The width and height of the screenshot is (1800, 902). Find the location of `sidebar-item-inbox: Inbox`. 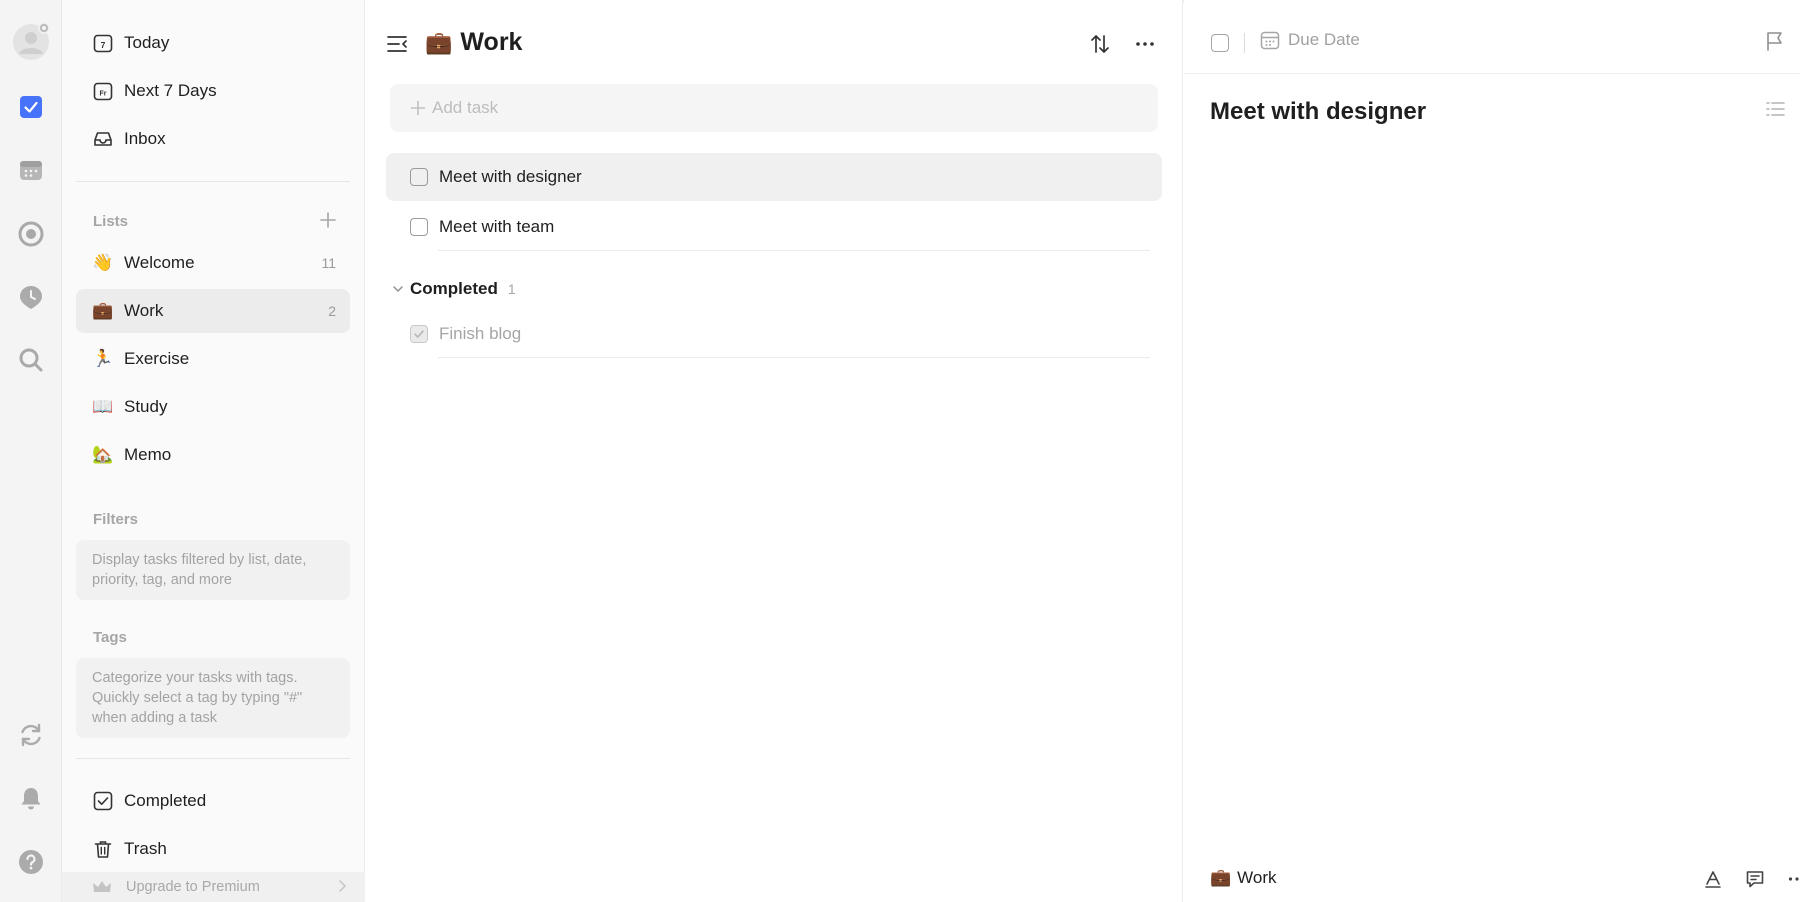

sidebar-item-inbox: Inbox is located at coordinates (213, 139).